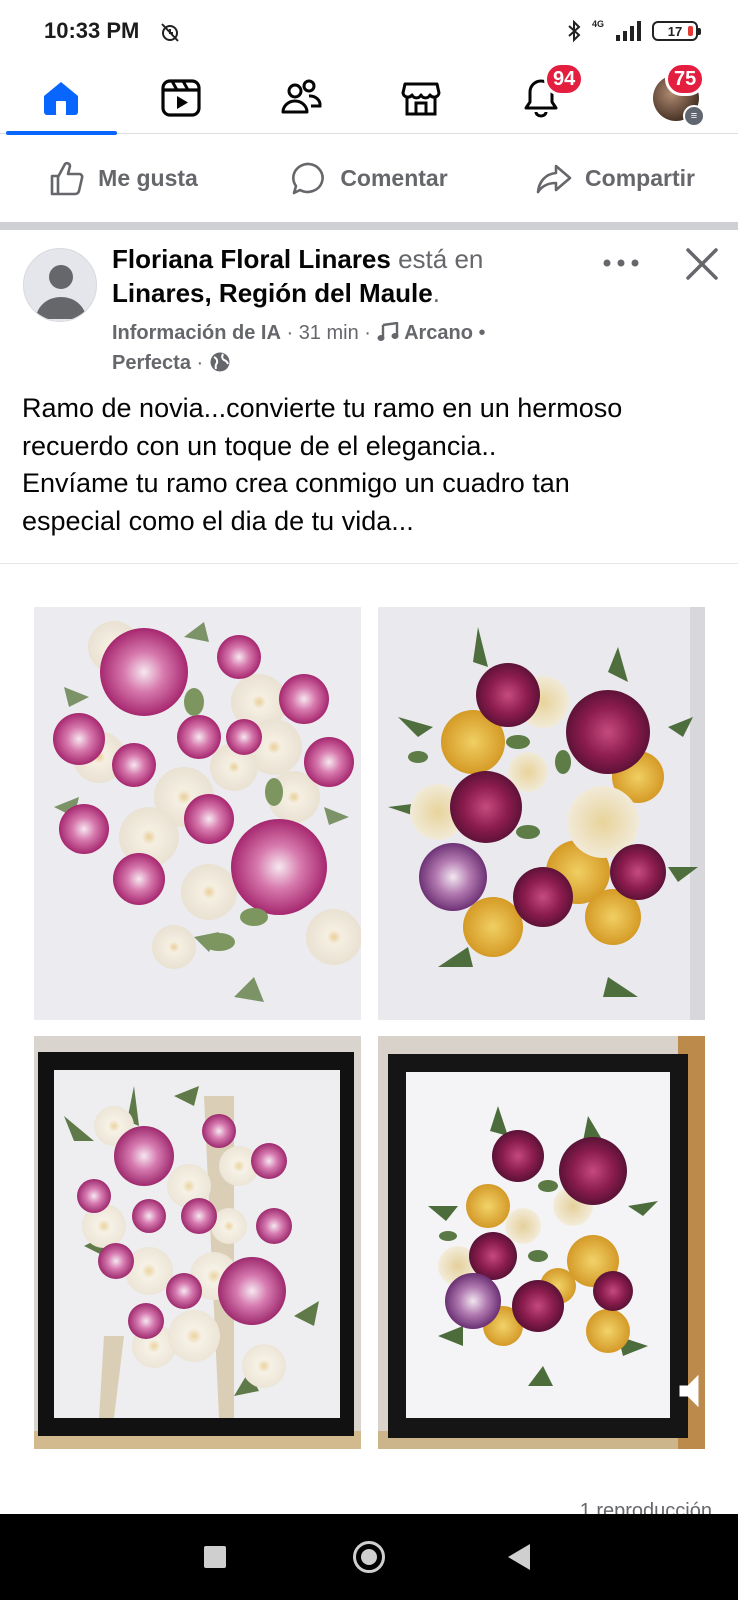  I want to click on location-suffix: ., so click(436, 293).